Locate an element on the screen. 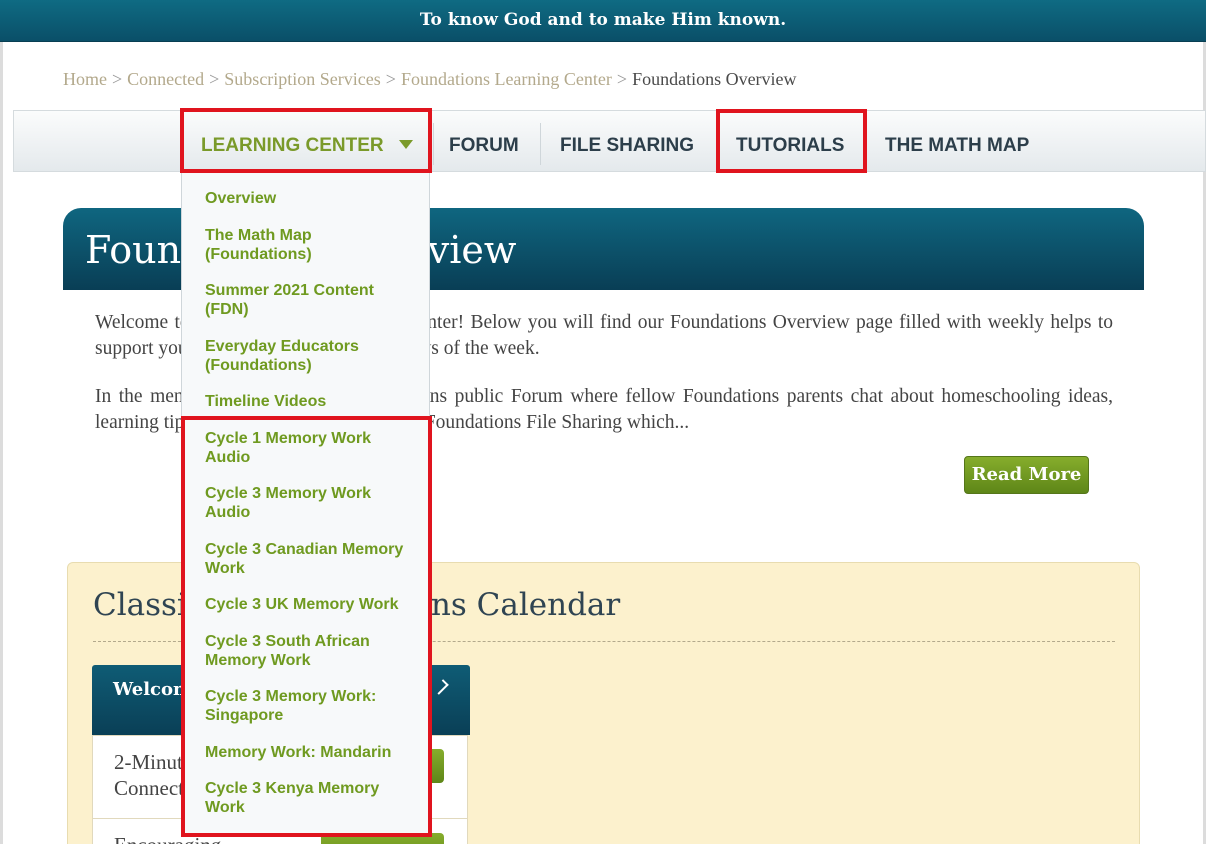 This screenshot has width=1206, height=844. page-edge-left is located at coordinates (1, 443).